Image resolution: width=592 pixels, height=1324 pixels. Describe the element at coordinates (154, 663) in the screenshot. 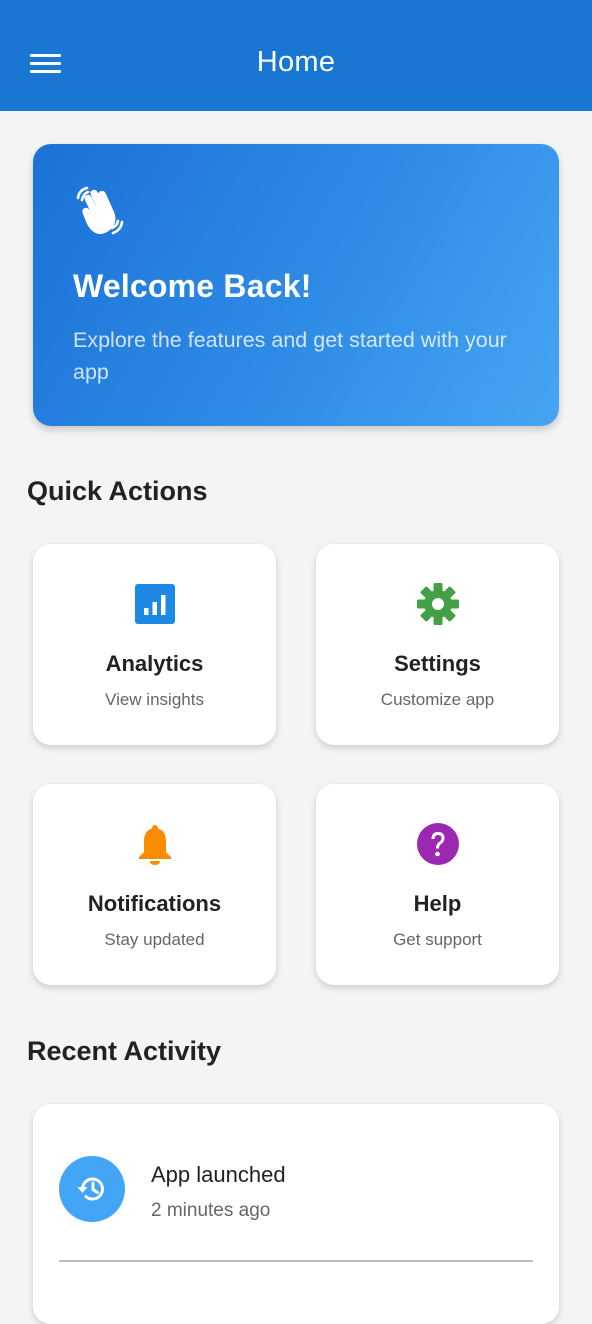

I see `analytics-title: Analytics` at that location.